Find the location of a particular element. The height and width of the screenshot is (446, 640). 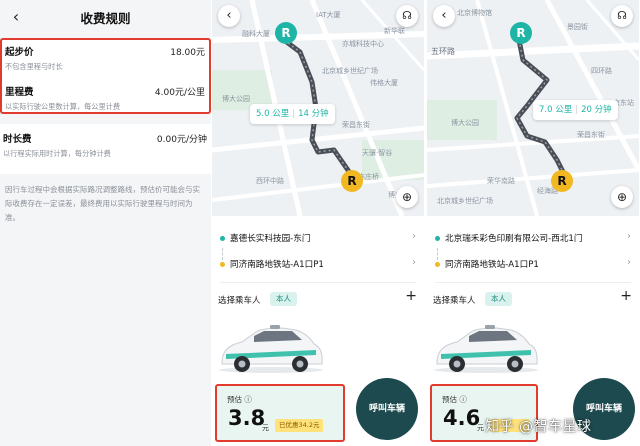

header: ‹ 收费规则 is located at coordinates (105, 17).